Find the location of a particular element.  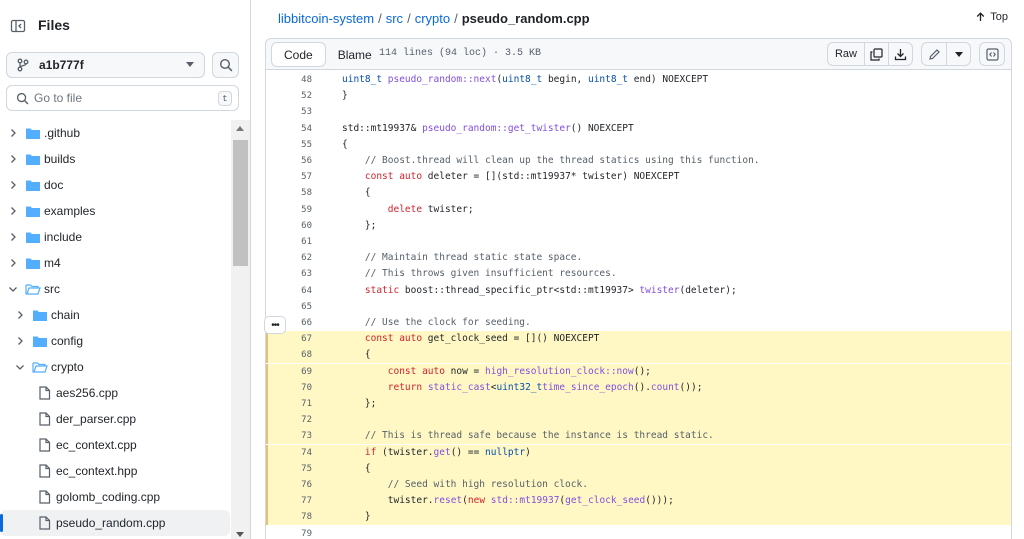

code-line: 58 { is located at coordinates (638, 193).